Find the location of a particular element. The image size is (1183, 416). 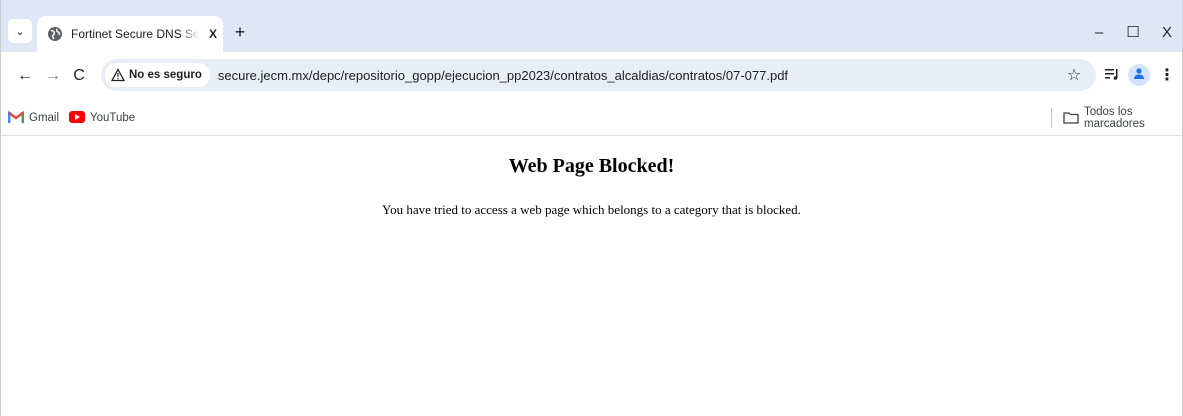

person-icon is located at coordinates (1139, 75).